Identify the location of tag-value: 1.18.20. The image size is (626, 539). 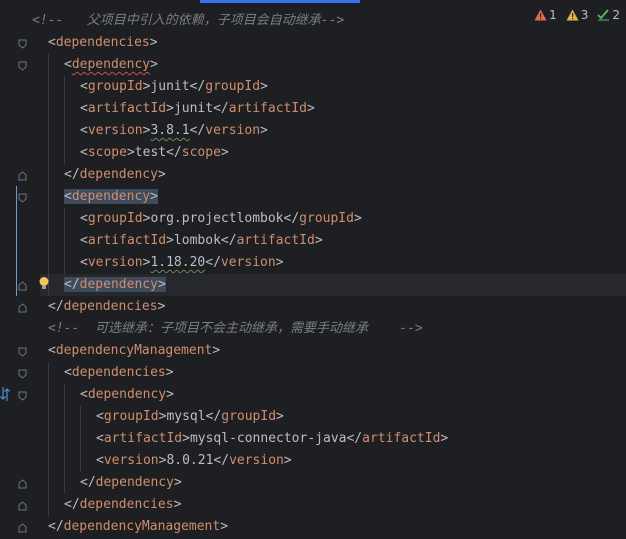
(178, 262).